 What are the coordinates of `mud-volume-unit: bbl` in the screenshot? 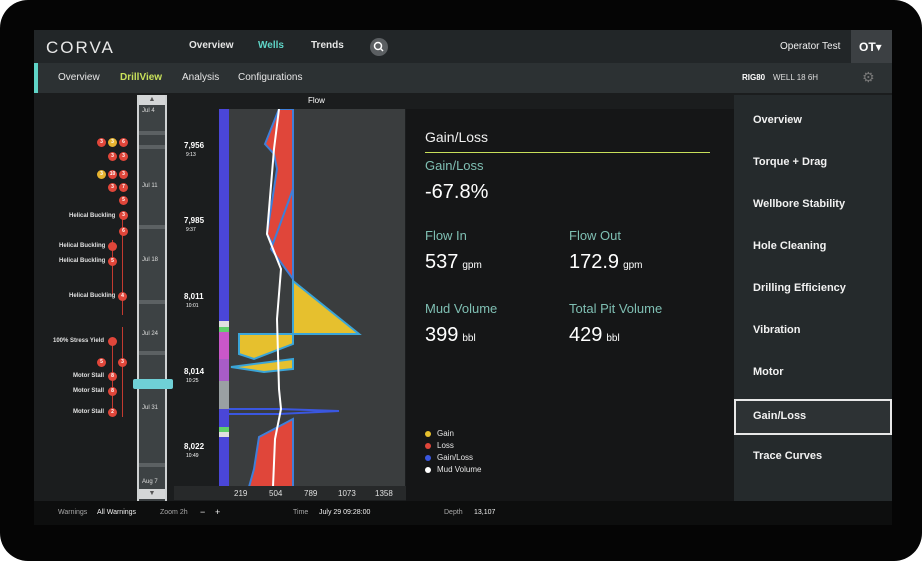 It's located at (469, 338).